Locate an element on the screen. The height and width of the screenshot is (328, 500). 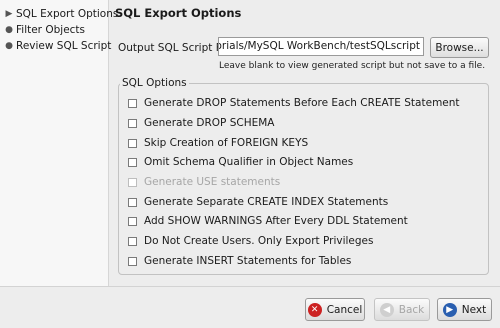
option-insert-statements: Generate INSERT Statements for Tables is located at coordinates (239, 261).